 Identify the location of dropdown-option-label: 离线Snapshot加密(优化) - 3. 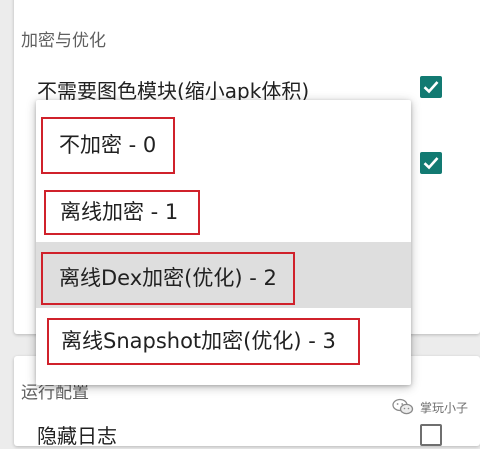
(203, 341).